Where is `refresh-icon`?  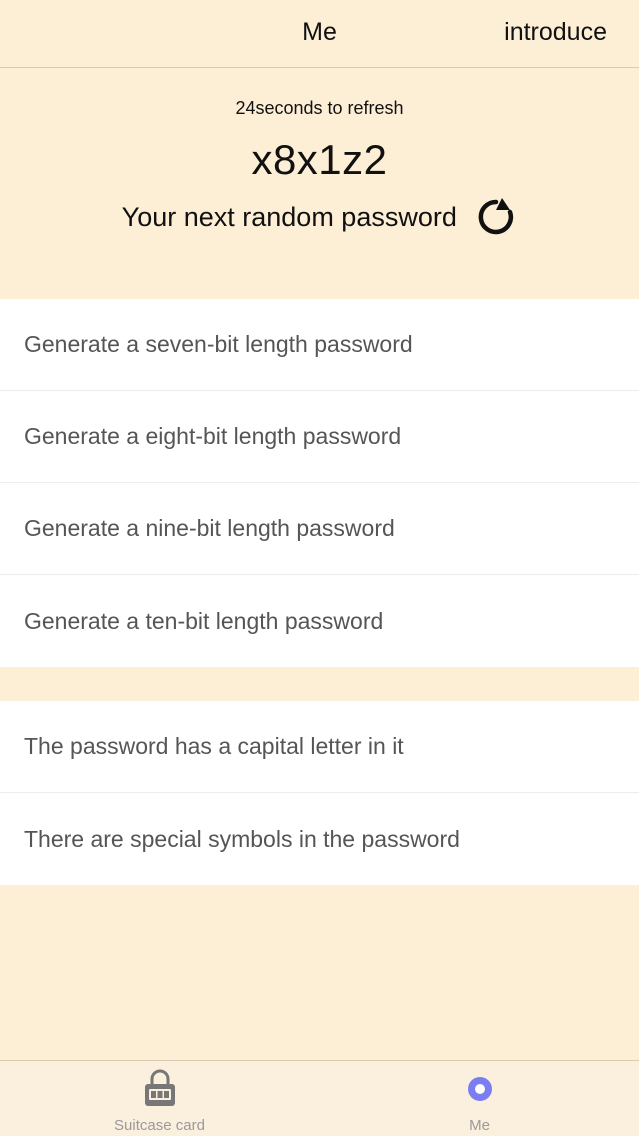
refresh-icon is located at coordinates (496, 217).